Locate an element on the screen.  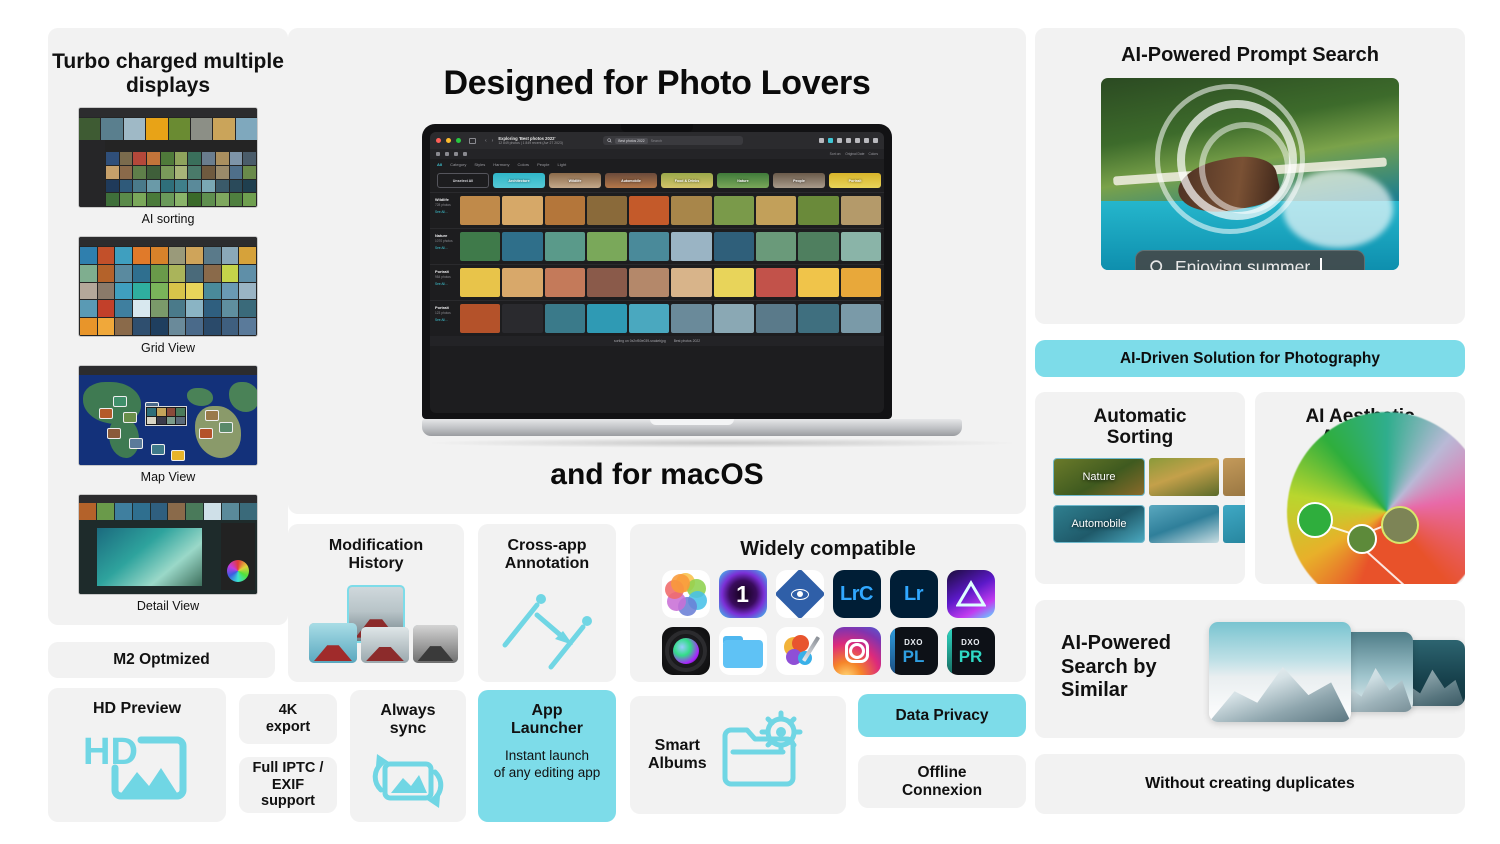
macbook-notch is located at coordinates (657, 128).